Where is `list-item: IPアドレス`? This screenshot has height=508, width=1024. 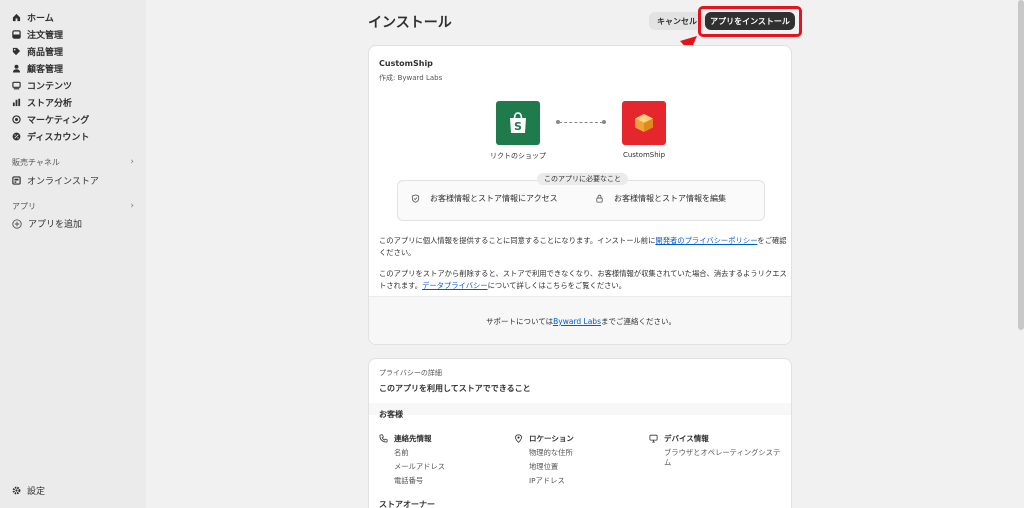 list-item: IPアドレス is located at coordinates (547, 480).